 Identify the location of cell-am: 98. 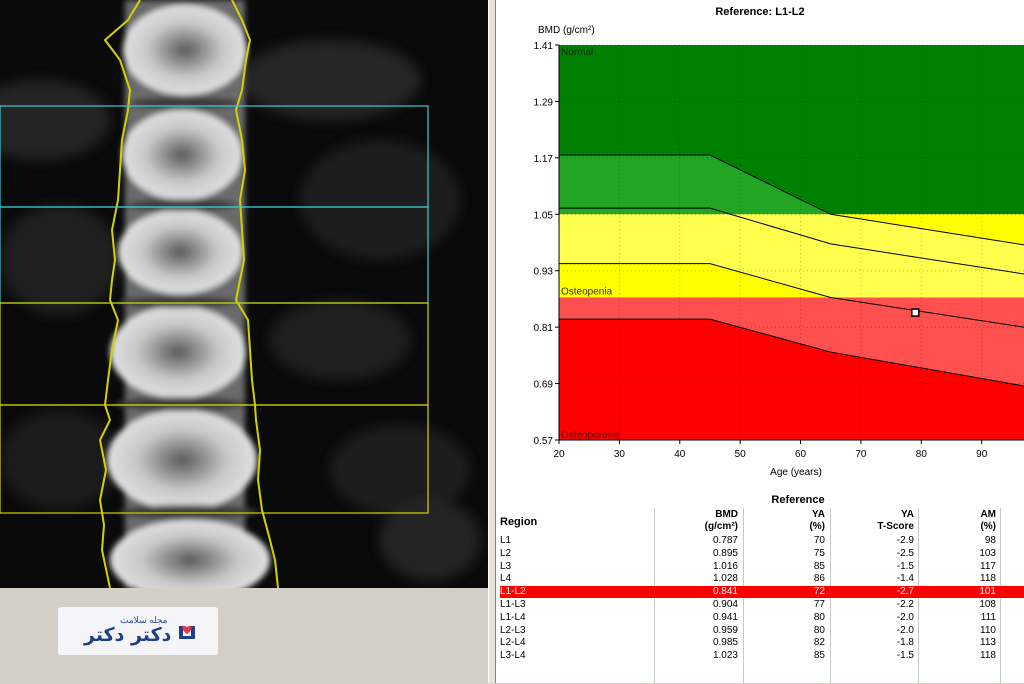
(990, 540).